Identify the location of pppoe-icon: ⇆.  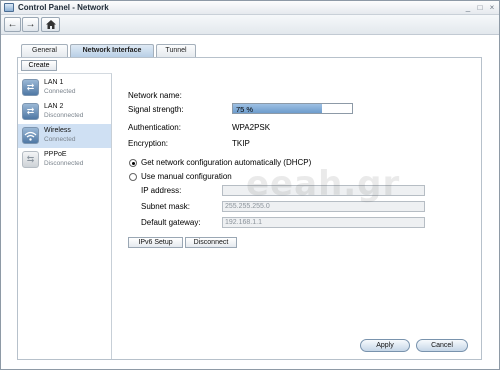
(30, 159).